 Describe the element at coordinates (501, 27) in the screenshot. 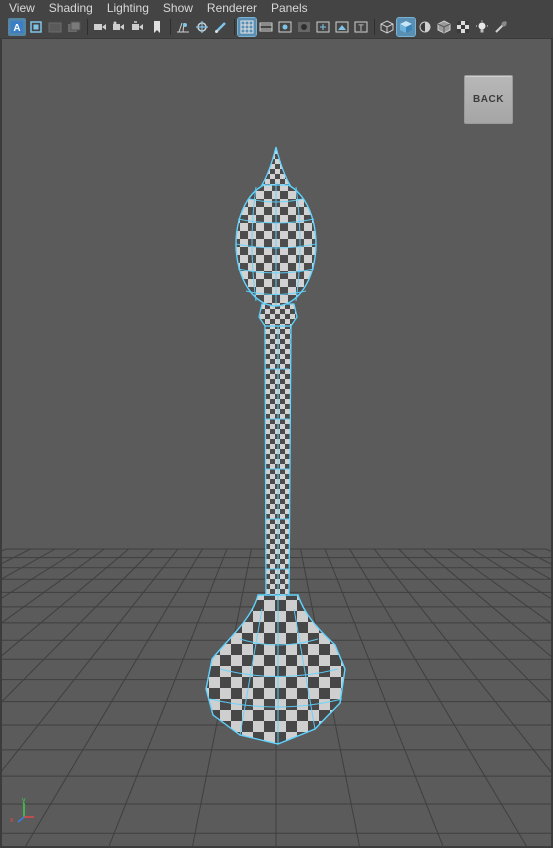

I see `more-icon` at that location.